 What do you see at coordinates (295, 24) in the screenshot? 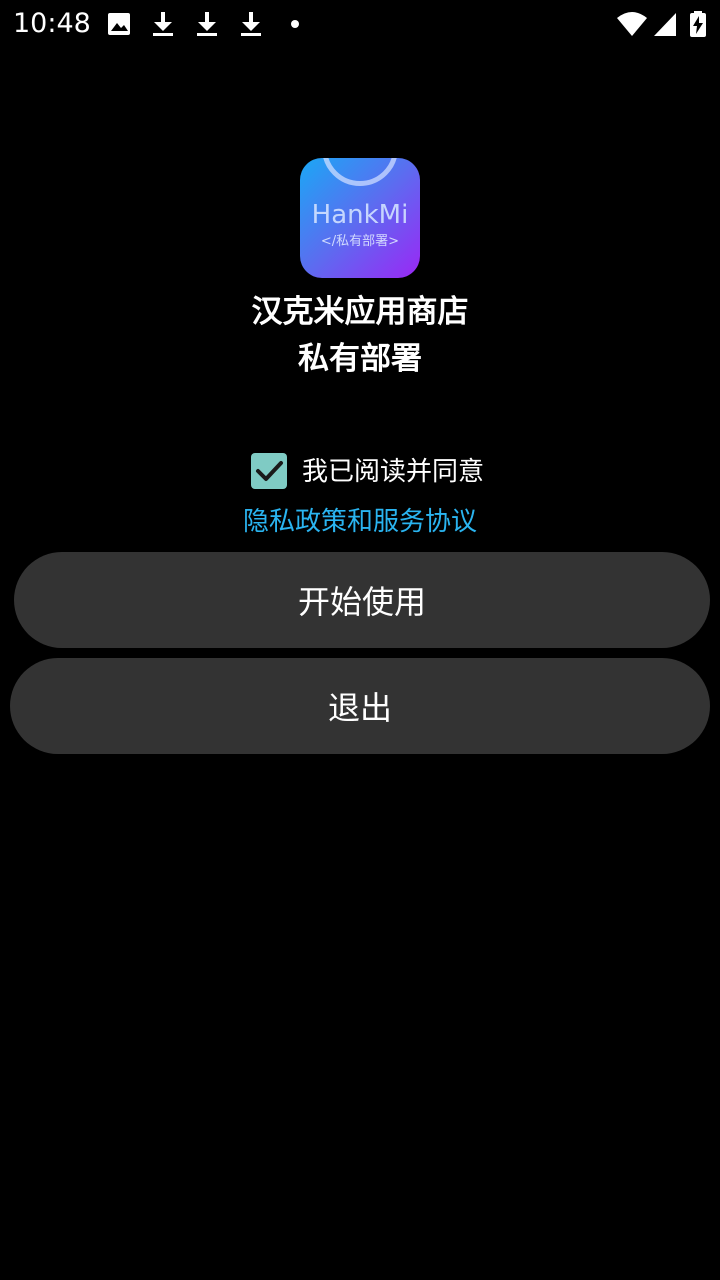
I see `dot-icon` at bounding box center [295, 24].